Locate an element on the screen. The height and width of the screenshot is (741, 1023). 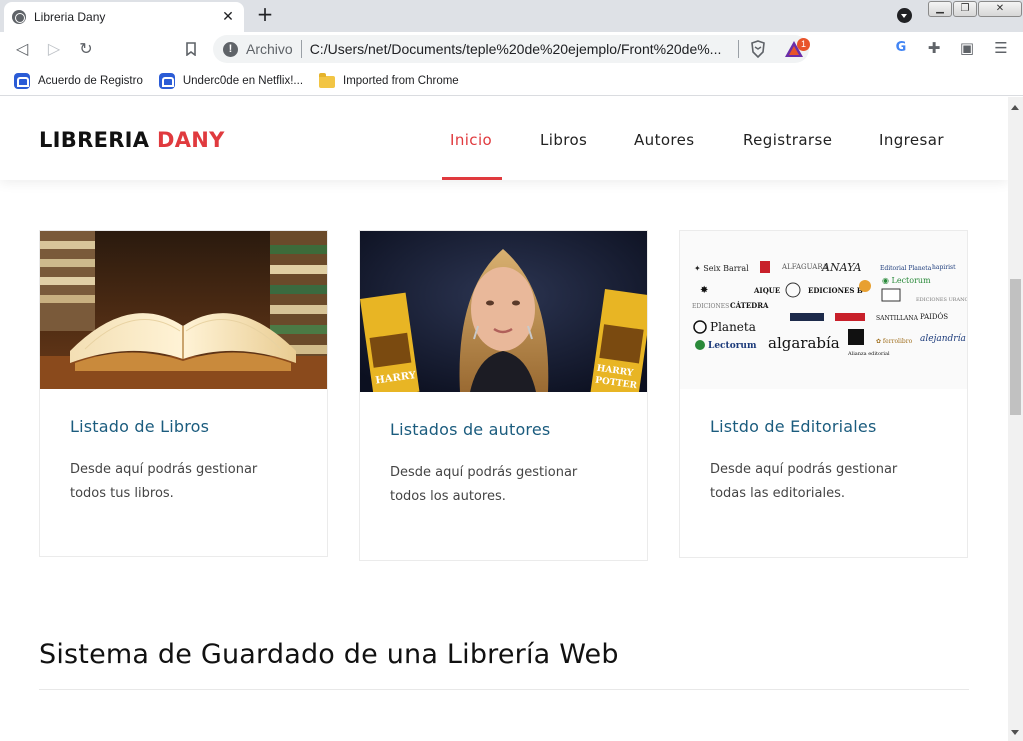
svg-text: Alianza editorial is located at coordinates (868, 354).